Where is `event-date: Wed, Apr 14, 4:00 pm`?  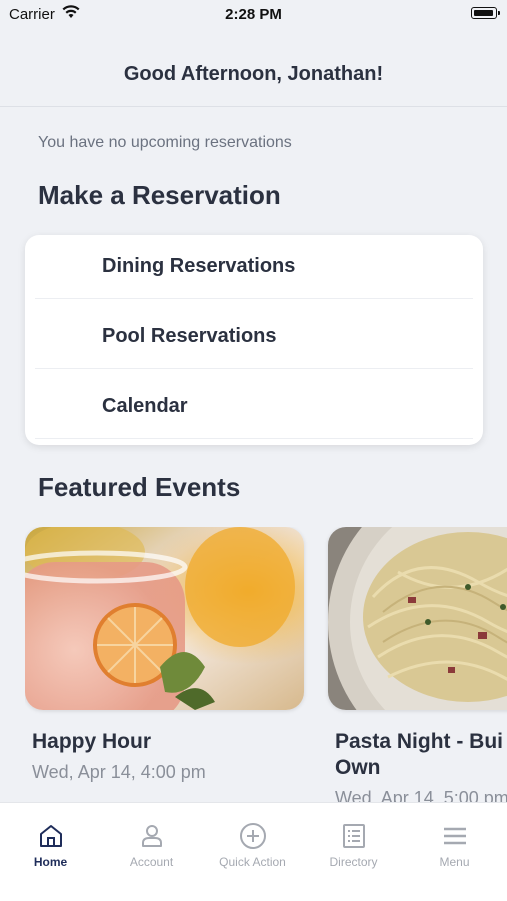 event-date: Wed, Apr 14, 4:00 pm is located at coordinates (119, 772).